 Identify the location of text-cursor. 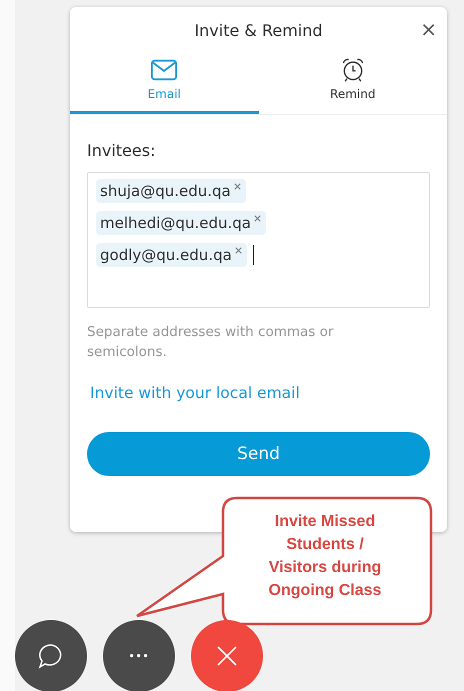
(253, 255).